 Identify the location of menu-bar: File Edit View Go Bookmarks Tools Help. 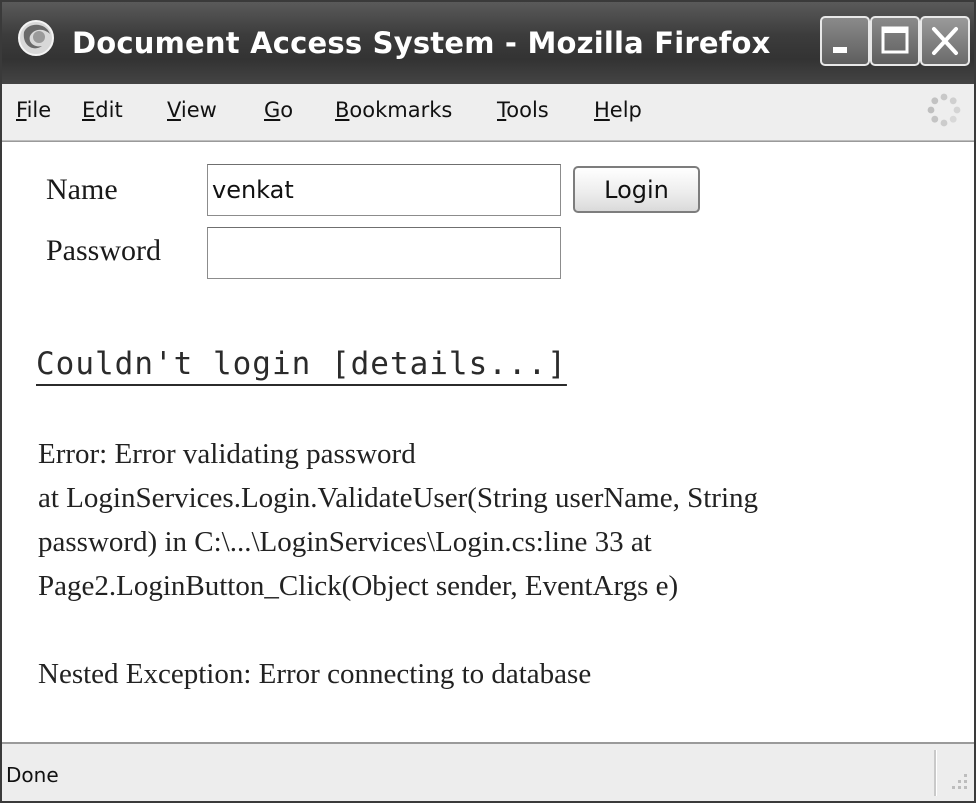
(488, 112).